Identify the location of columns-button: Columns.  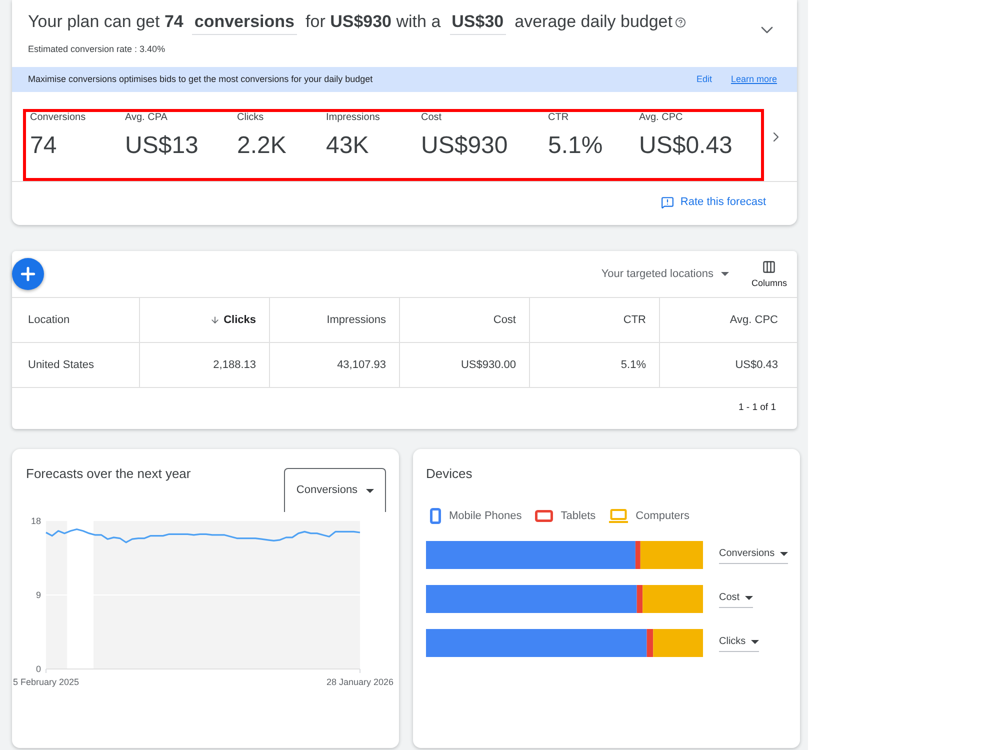
(769, 274).